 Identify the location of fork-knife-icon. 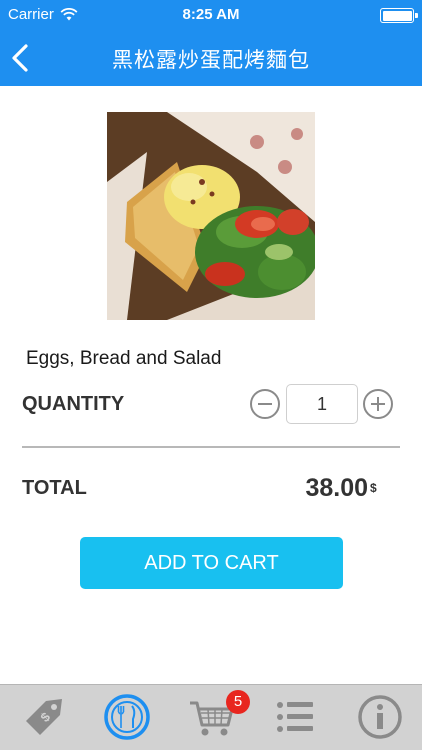
(127, 717).